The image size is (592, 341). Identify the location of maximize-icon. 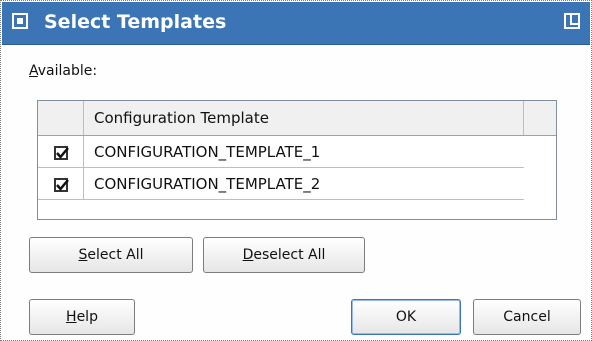
(572, 21).